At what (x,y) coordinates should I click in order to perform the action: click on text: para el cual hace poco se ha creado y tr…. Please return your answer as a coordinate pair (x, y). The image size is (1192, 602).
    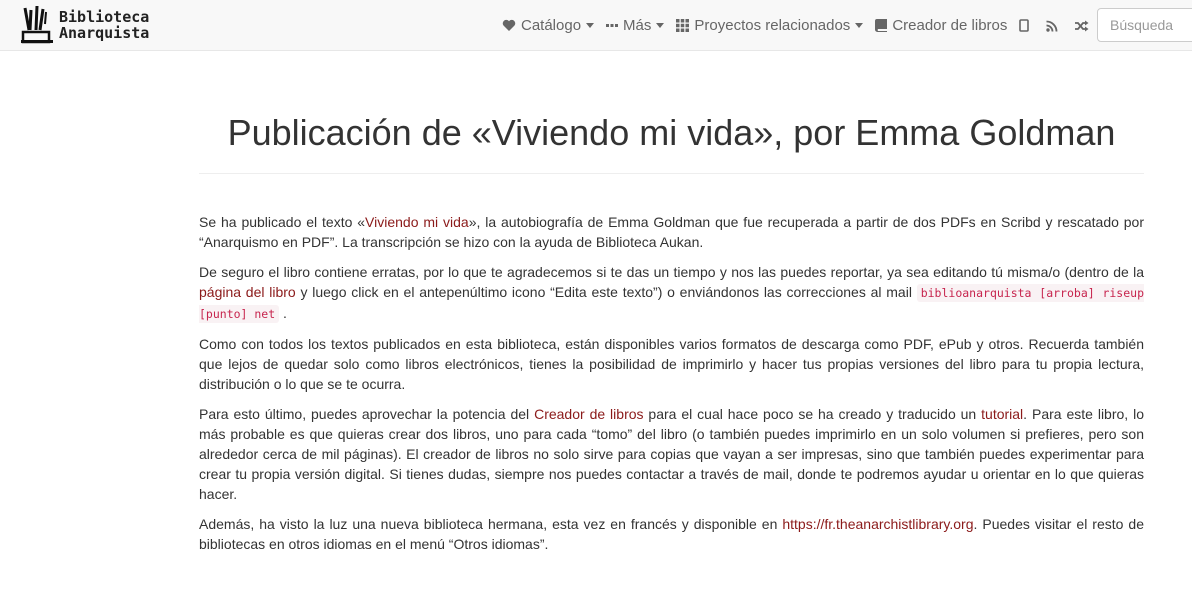
    Looking at the image, I should click on (812, 414).